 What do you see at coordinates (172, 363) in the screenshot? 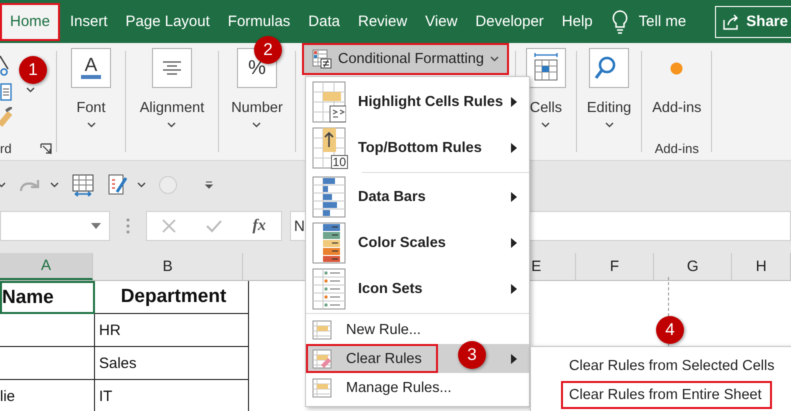
I see `table-cell: Sales` at bounding box center [172, 363].